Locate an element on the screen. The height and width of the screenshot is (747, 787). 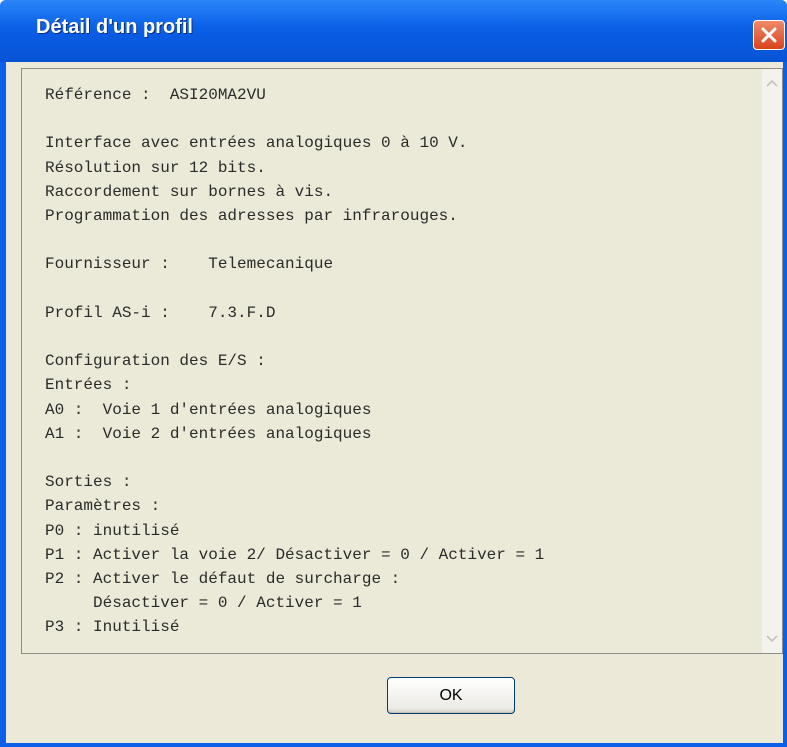
close-icon is located at coordinates (769, 35).